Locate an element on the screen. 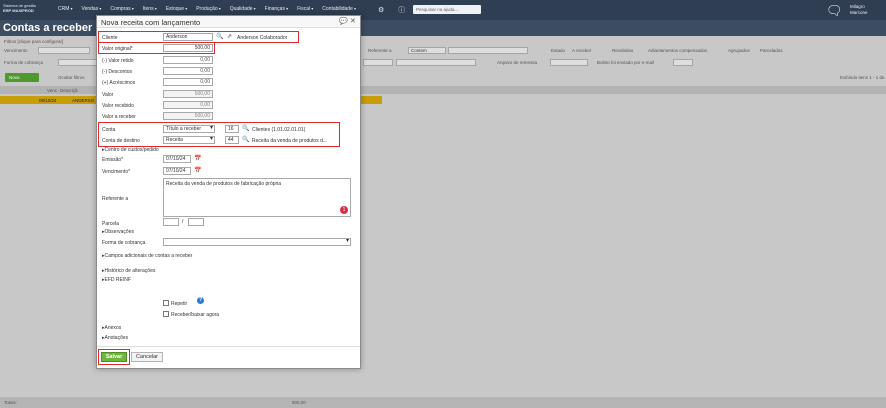 This screenshot has width=886, height=408. toolbar-icons: ⚙ ⓘ is located at coordinates (391, 10).